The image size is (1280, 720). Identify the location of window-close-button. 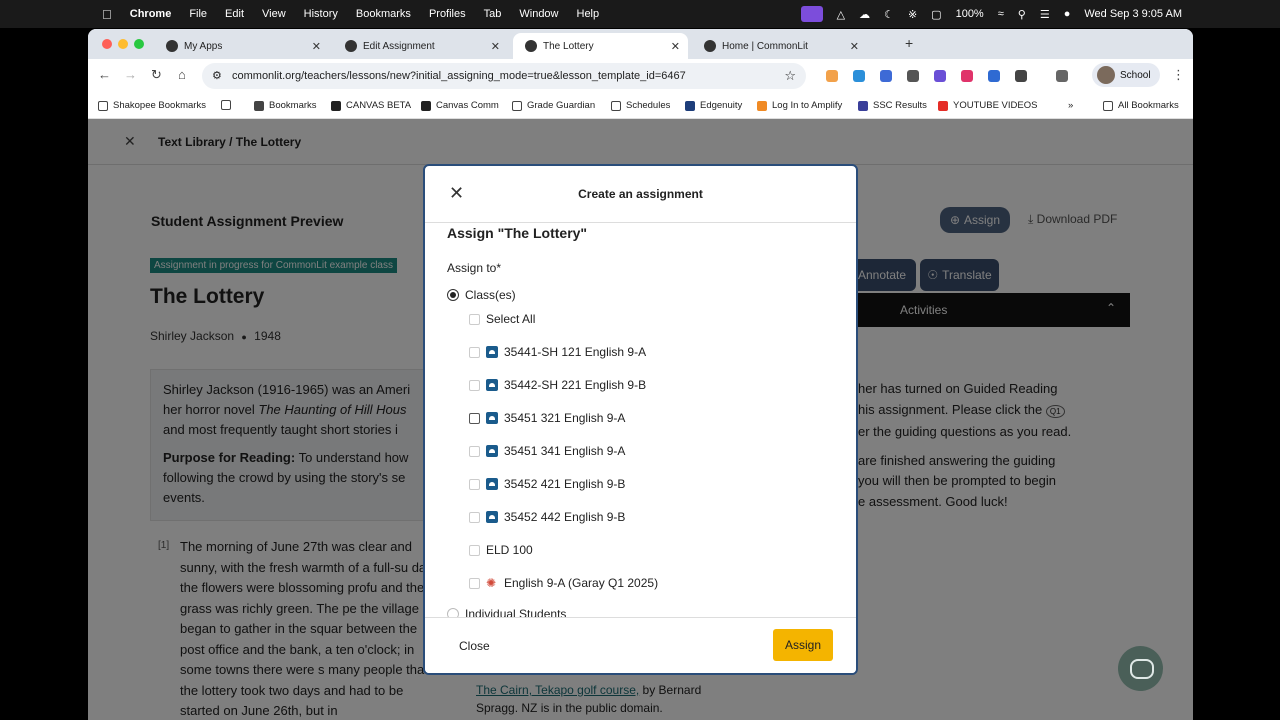
(107, 44).